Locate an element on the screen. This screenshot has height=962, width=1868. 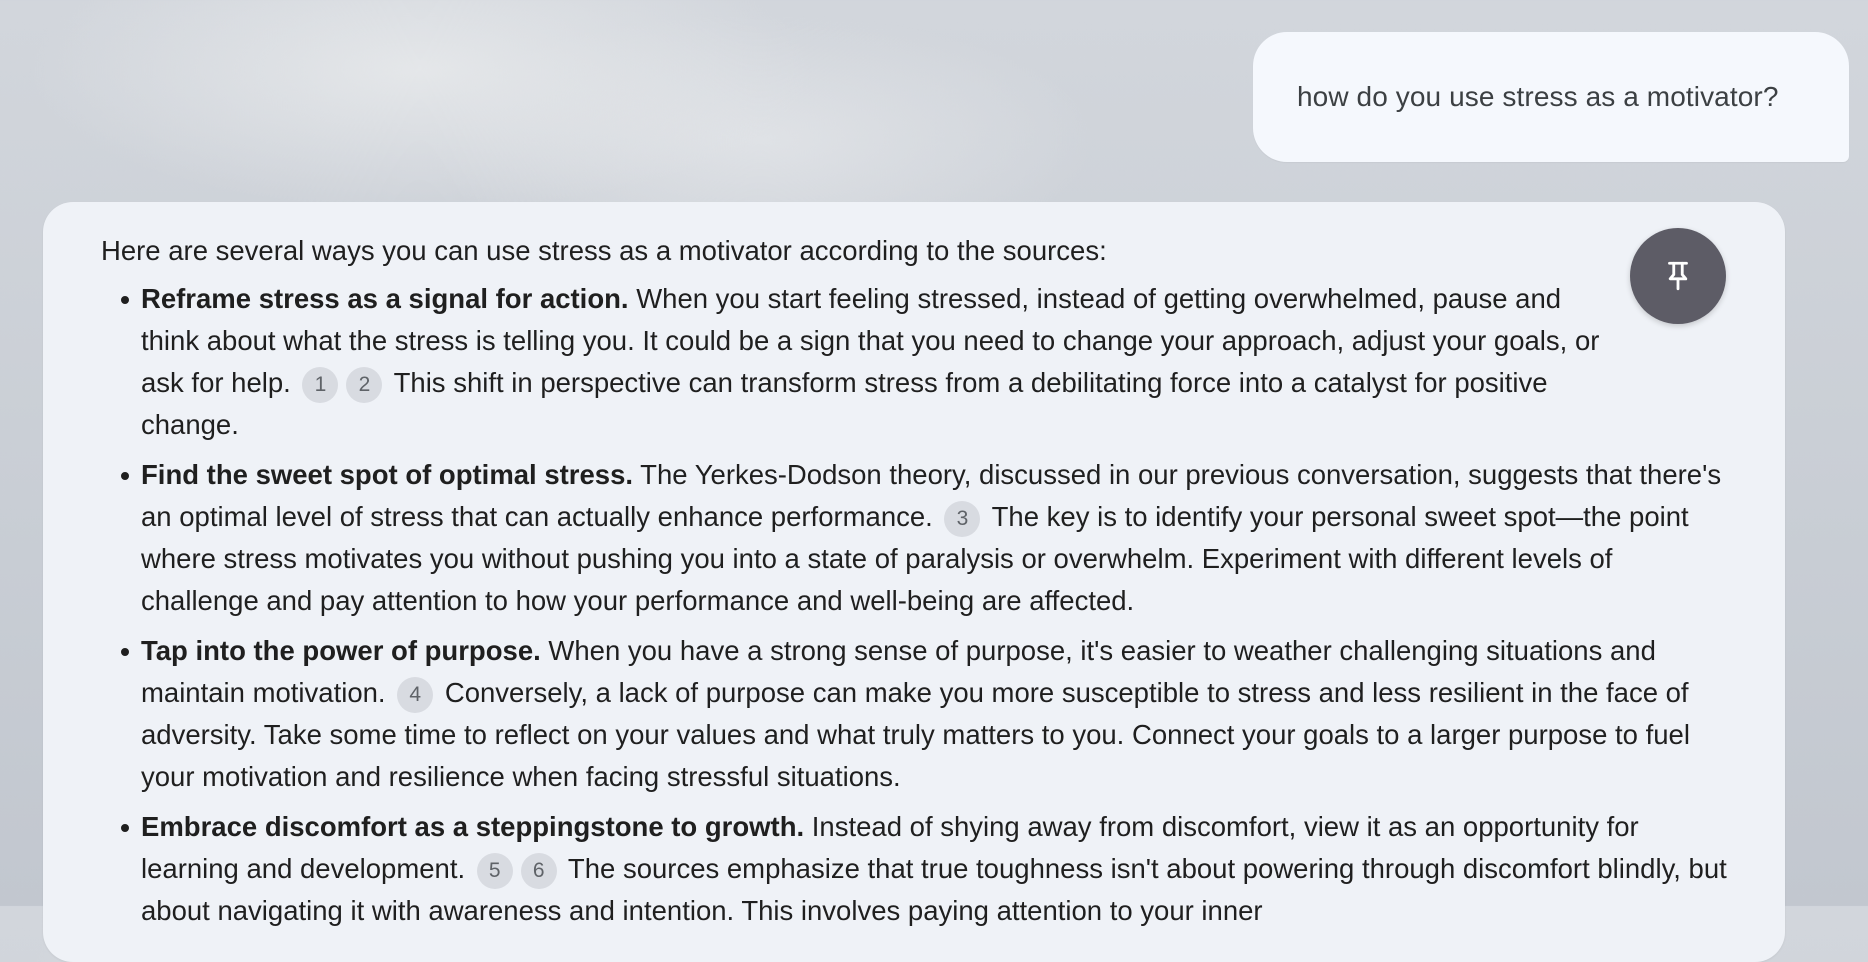
user-message-bubble: how do you use stress as a motivator? is located at coordinates (1551, 97).